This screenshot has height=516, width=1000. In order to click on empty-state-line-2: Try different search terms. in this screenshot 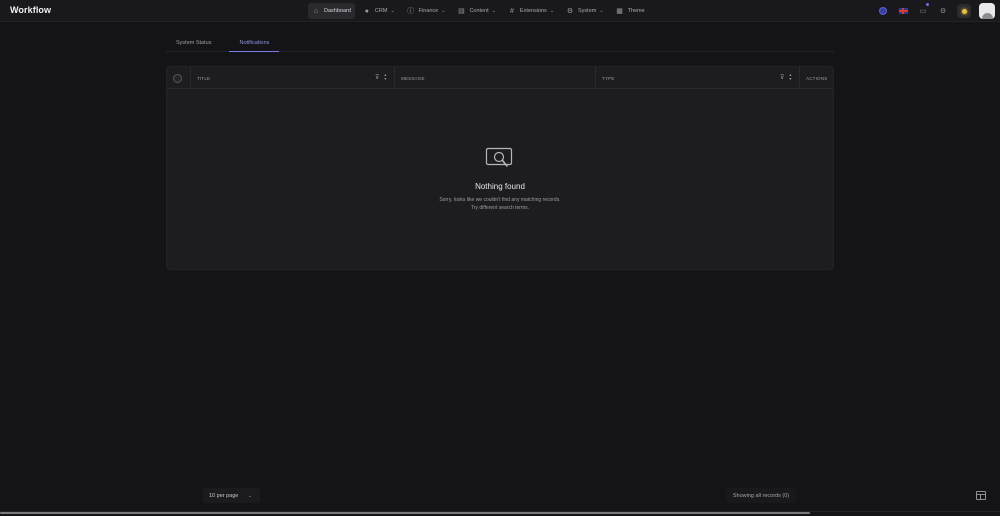, I will do `click(500, 208)`.